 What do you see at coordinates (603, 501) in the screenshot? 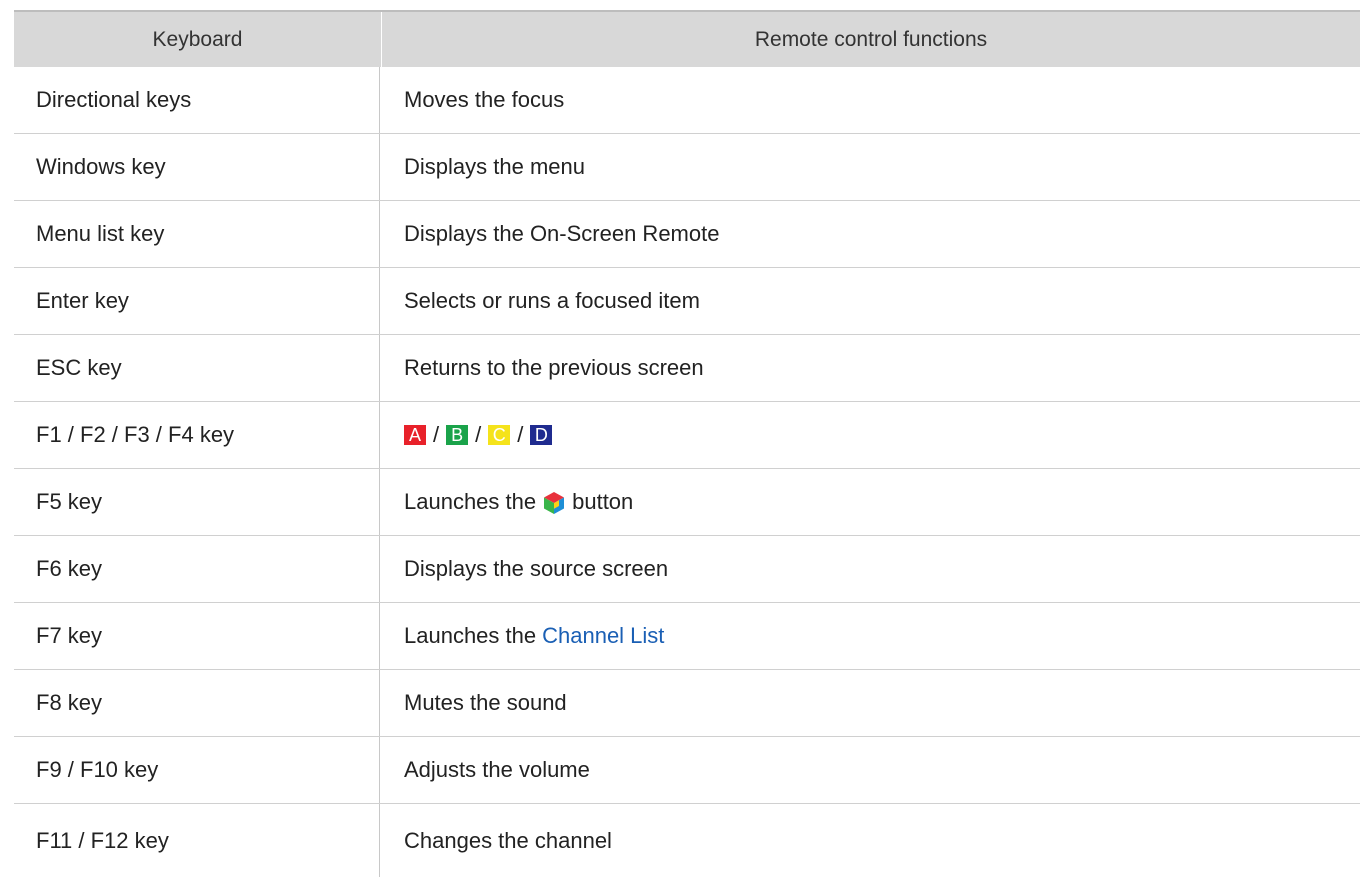
I see `function-text-post: button` at bounding box center [603, 501].